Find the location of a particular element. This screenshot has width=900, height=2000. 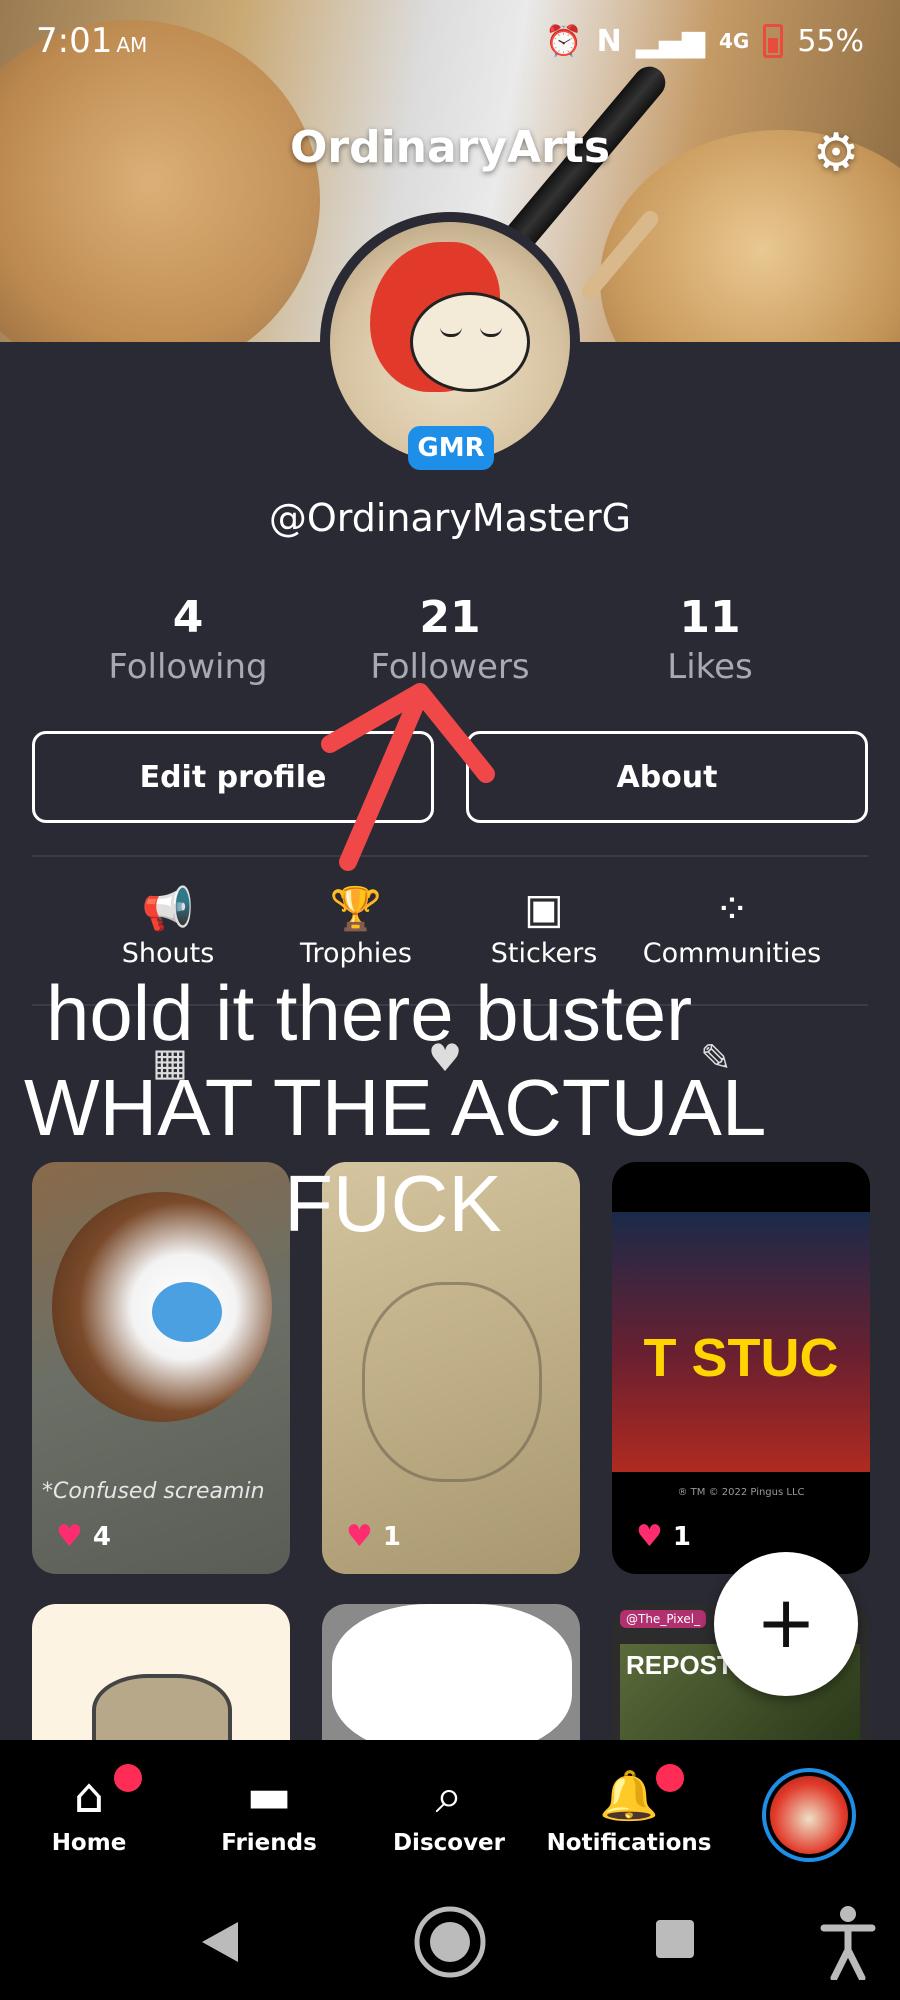

bell-icon: 🔔 is located at coordinates (629, 1796).